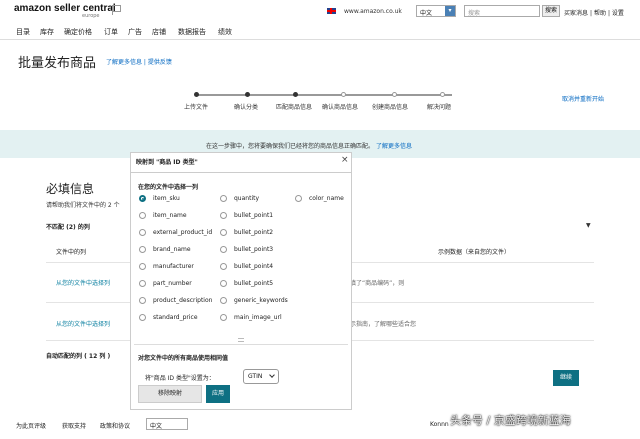  Describe the element at coordinates (426, 13) in the screenshot. I see `language-value: 中文` at that location.